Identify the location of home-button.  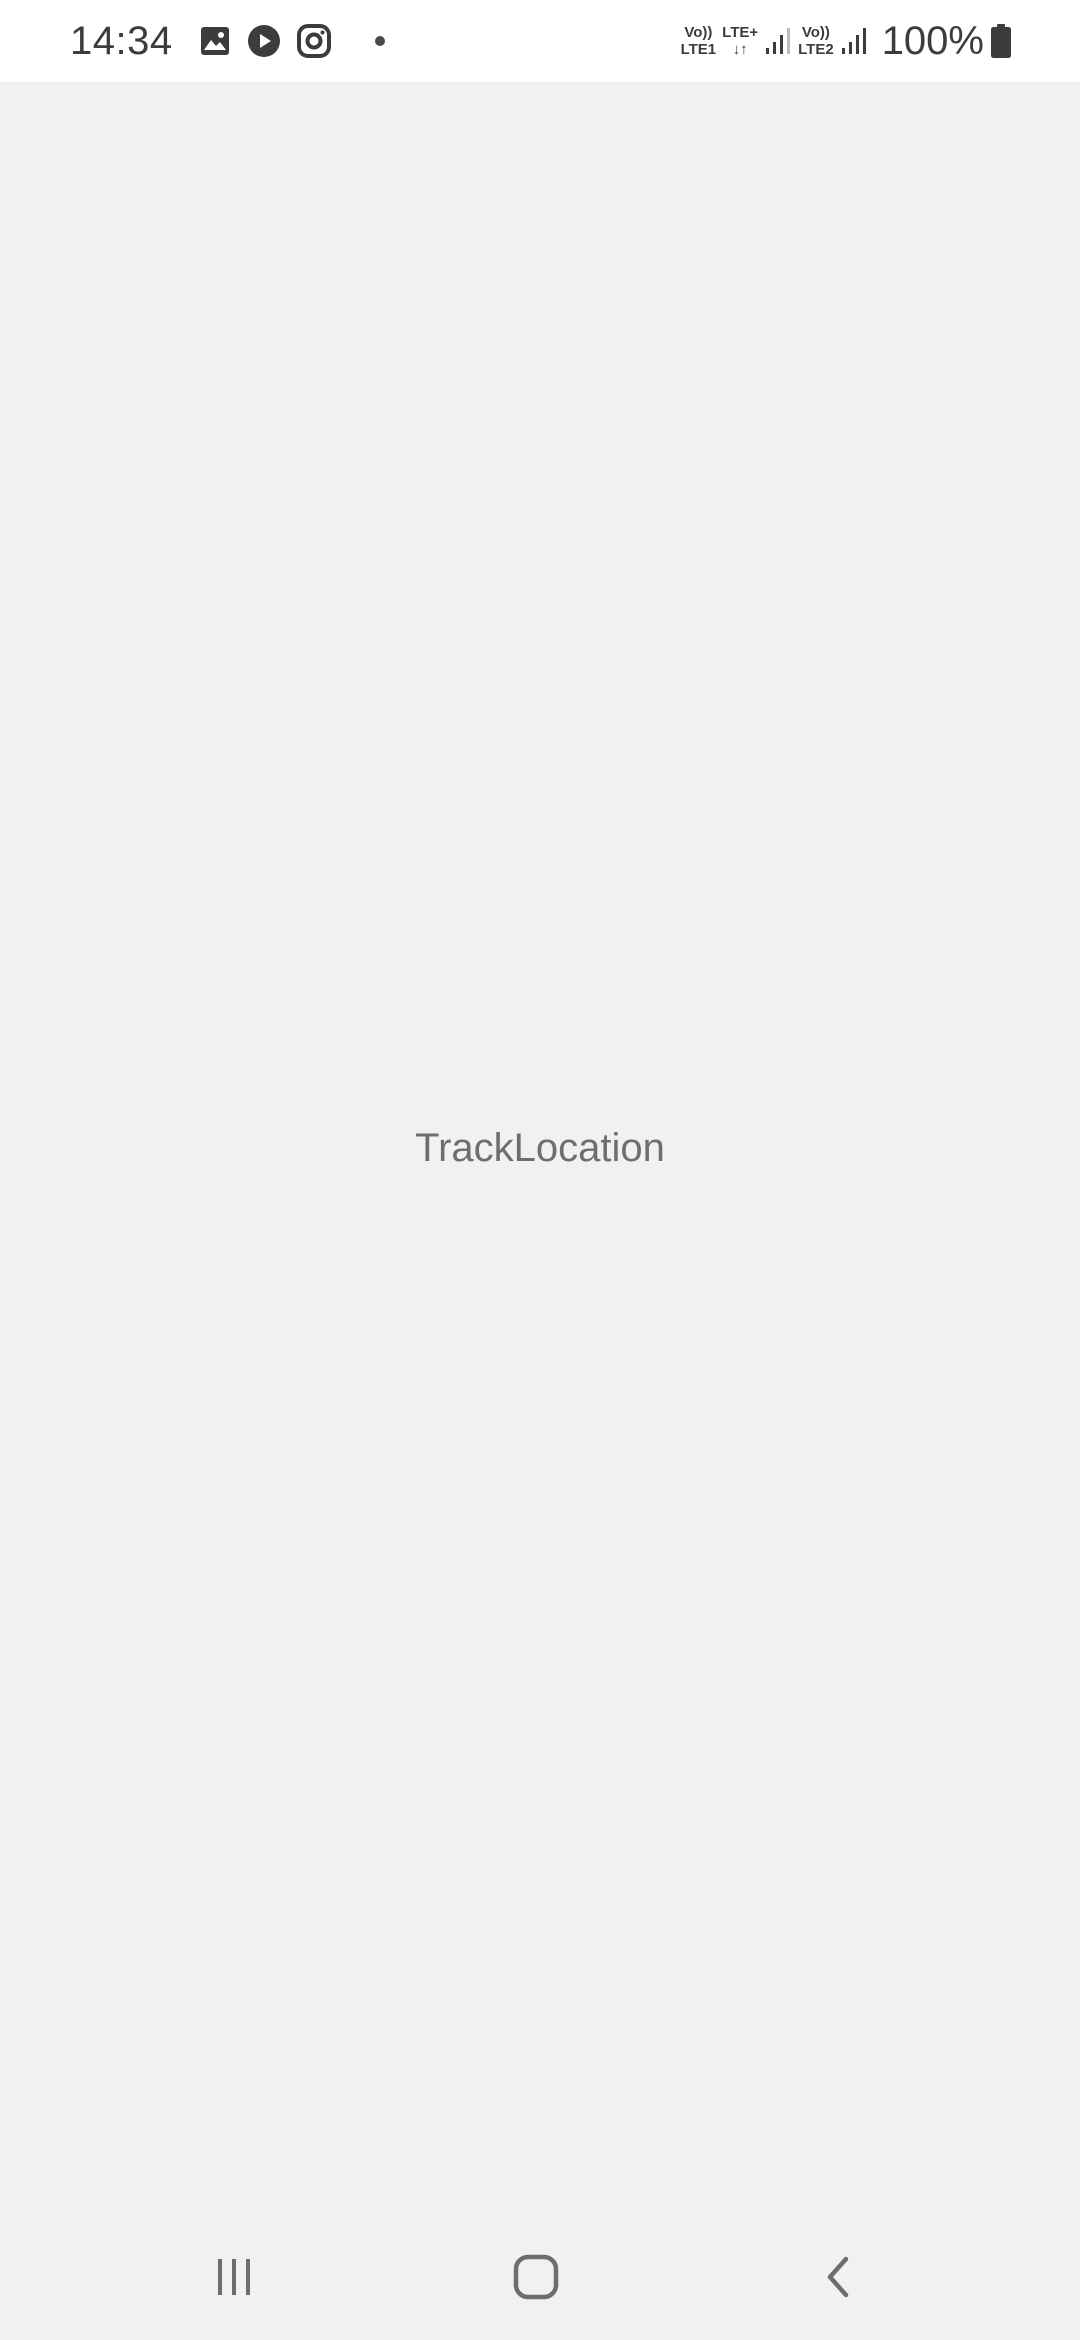
(536, 2277).